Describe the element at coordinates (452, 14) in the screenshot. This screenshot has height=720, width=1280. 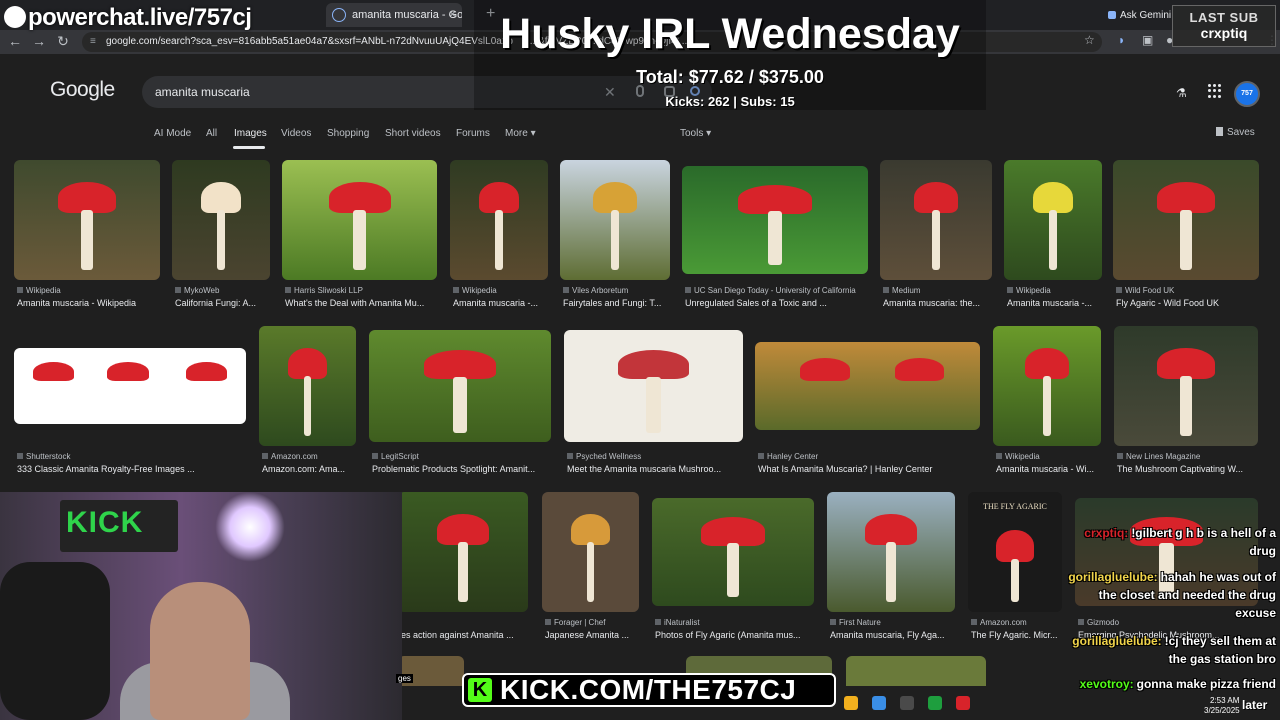
I see `close-tab-icon: ×` at that location.